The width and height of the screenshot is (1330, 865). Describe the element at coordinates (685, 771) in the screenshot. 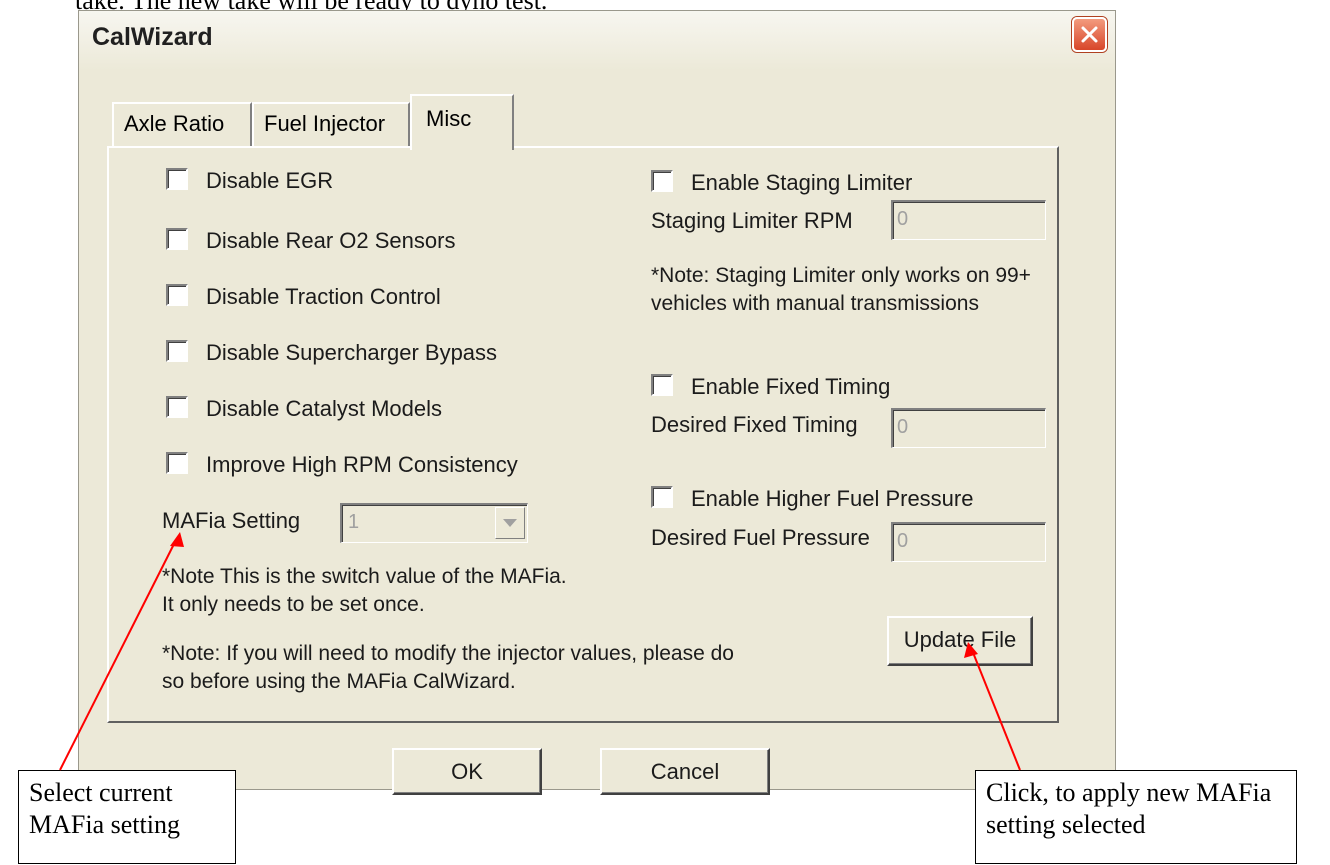

I see `cancel-button: Cancel` at that location.